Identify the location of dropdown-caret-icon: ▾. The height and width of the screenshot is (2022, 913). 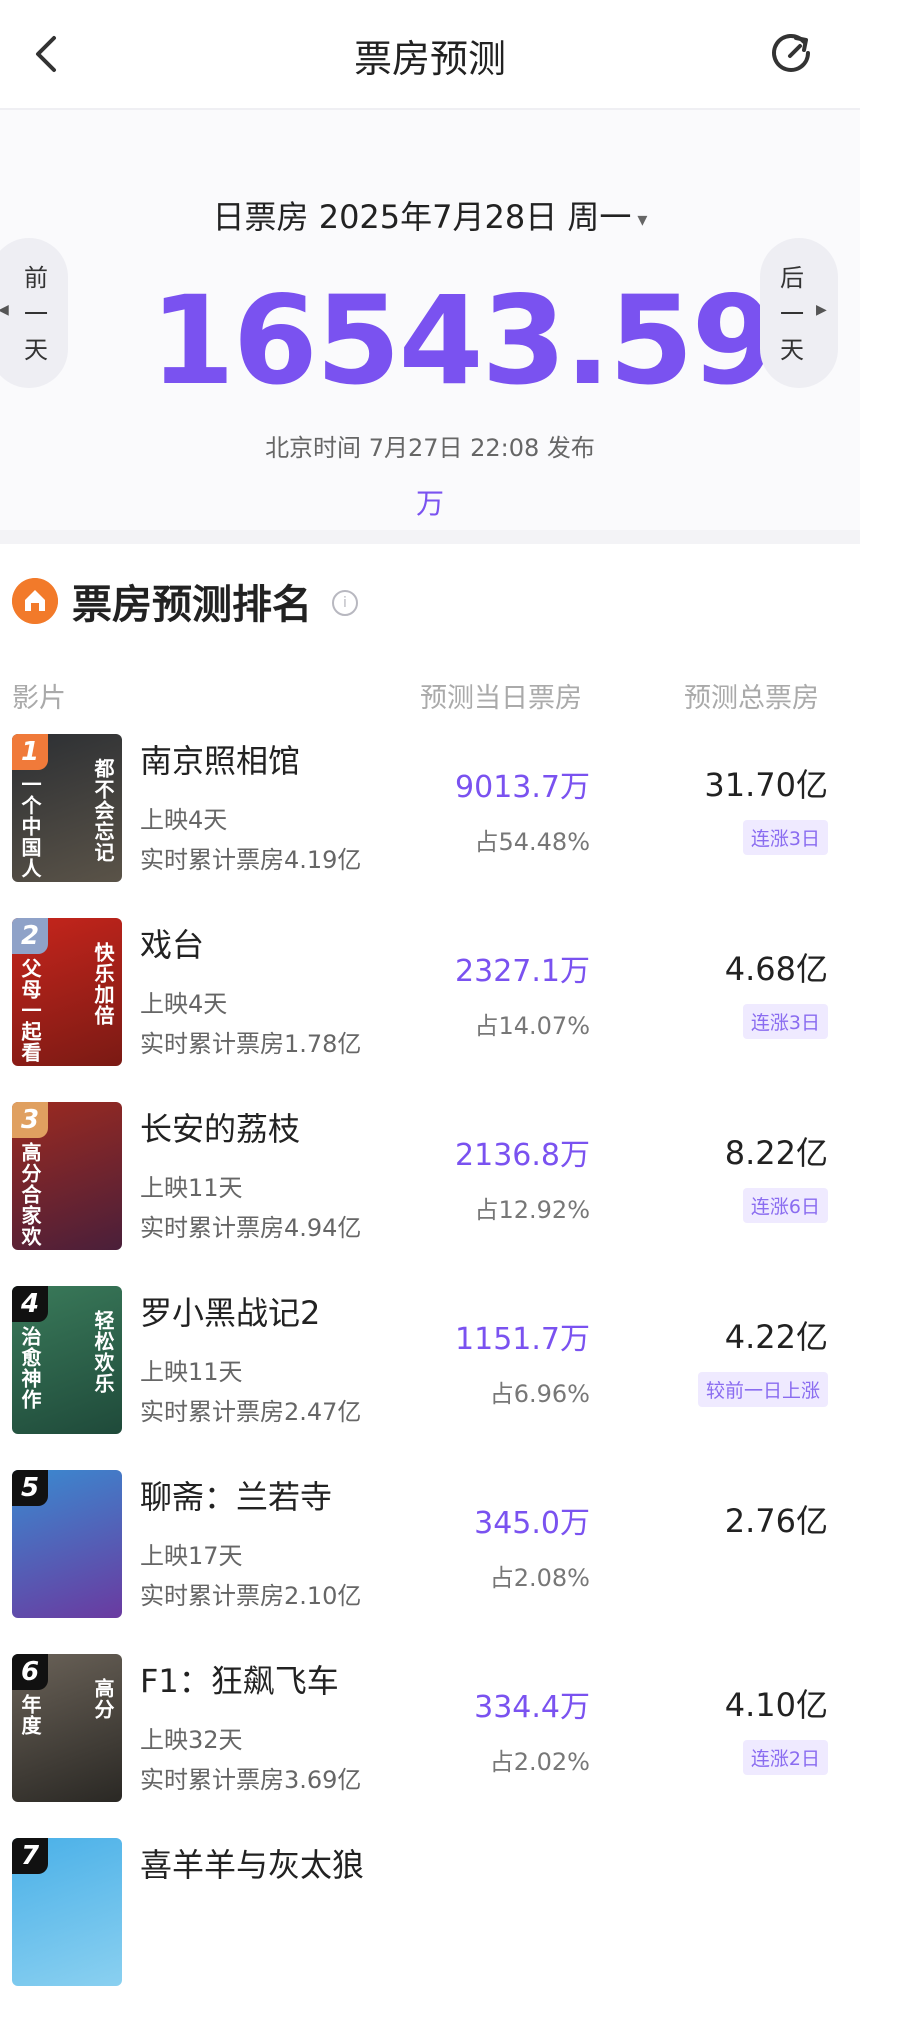
(642, 219).